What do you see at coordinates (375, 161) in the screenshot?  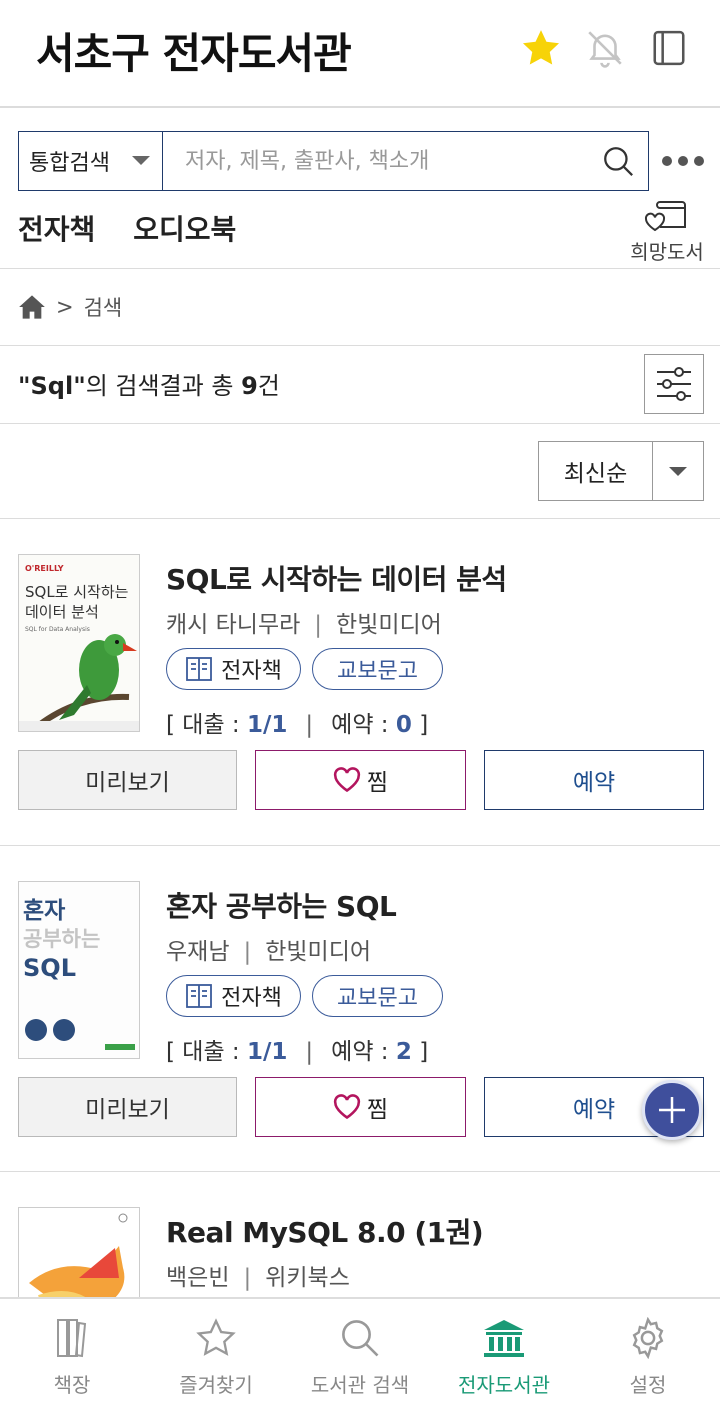 I see `search-input` at bounding box center [375, 161].